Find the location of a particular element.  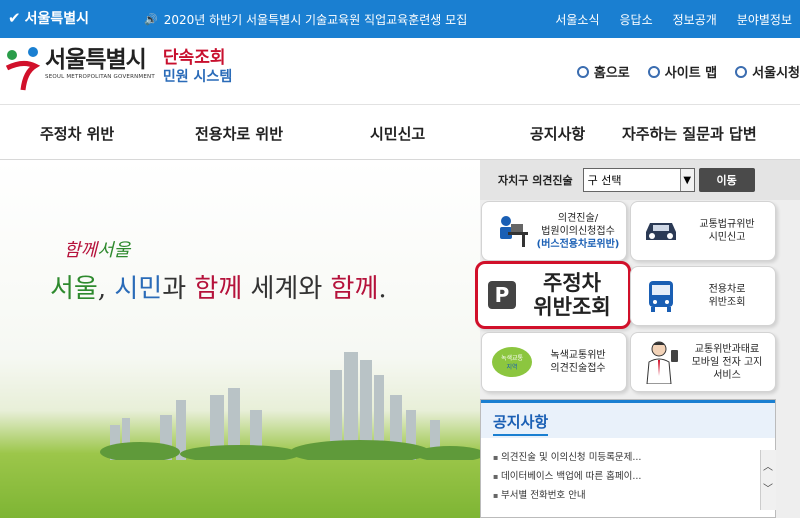

link-field-info: 분야별정보 is located at coordinates (764, 19).